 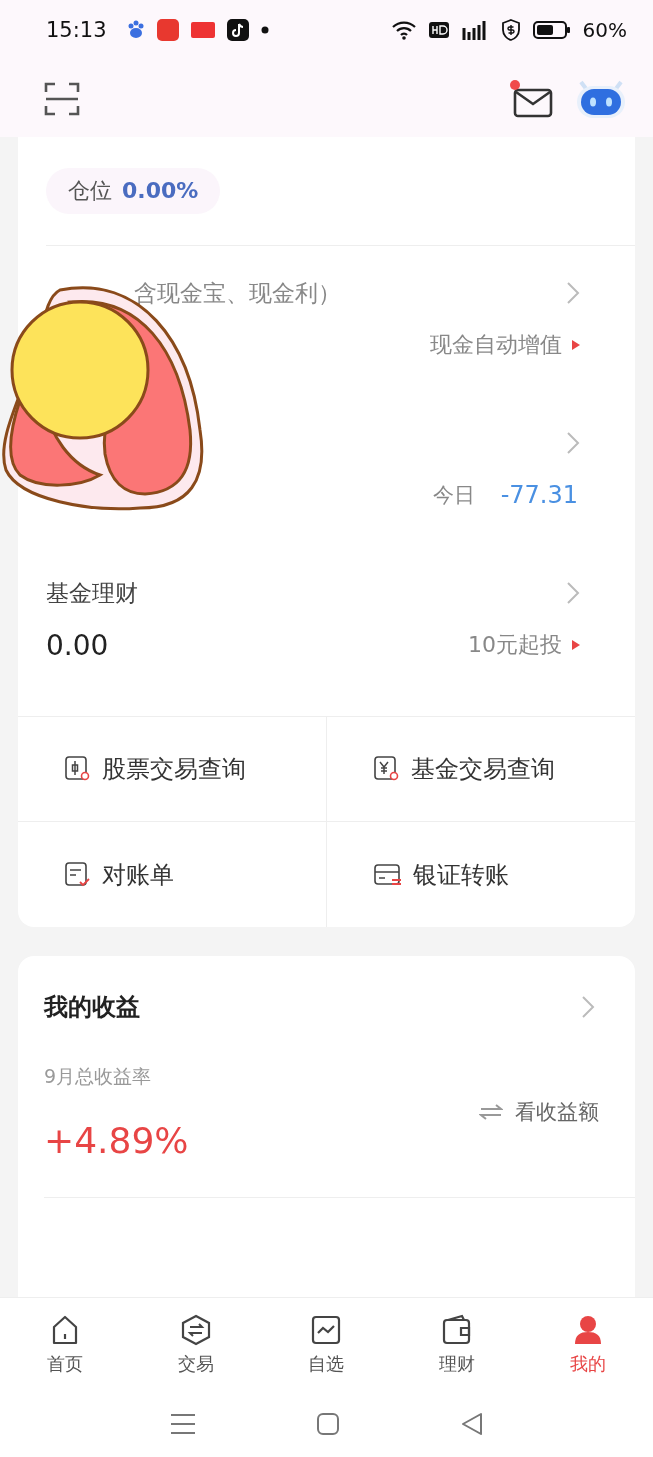 I want to click on tab: 首页, so click(x=65, y=1344).